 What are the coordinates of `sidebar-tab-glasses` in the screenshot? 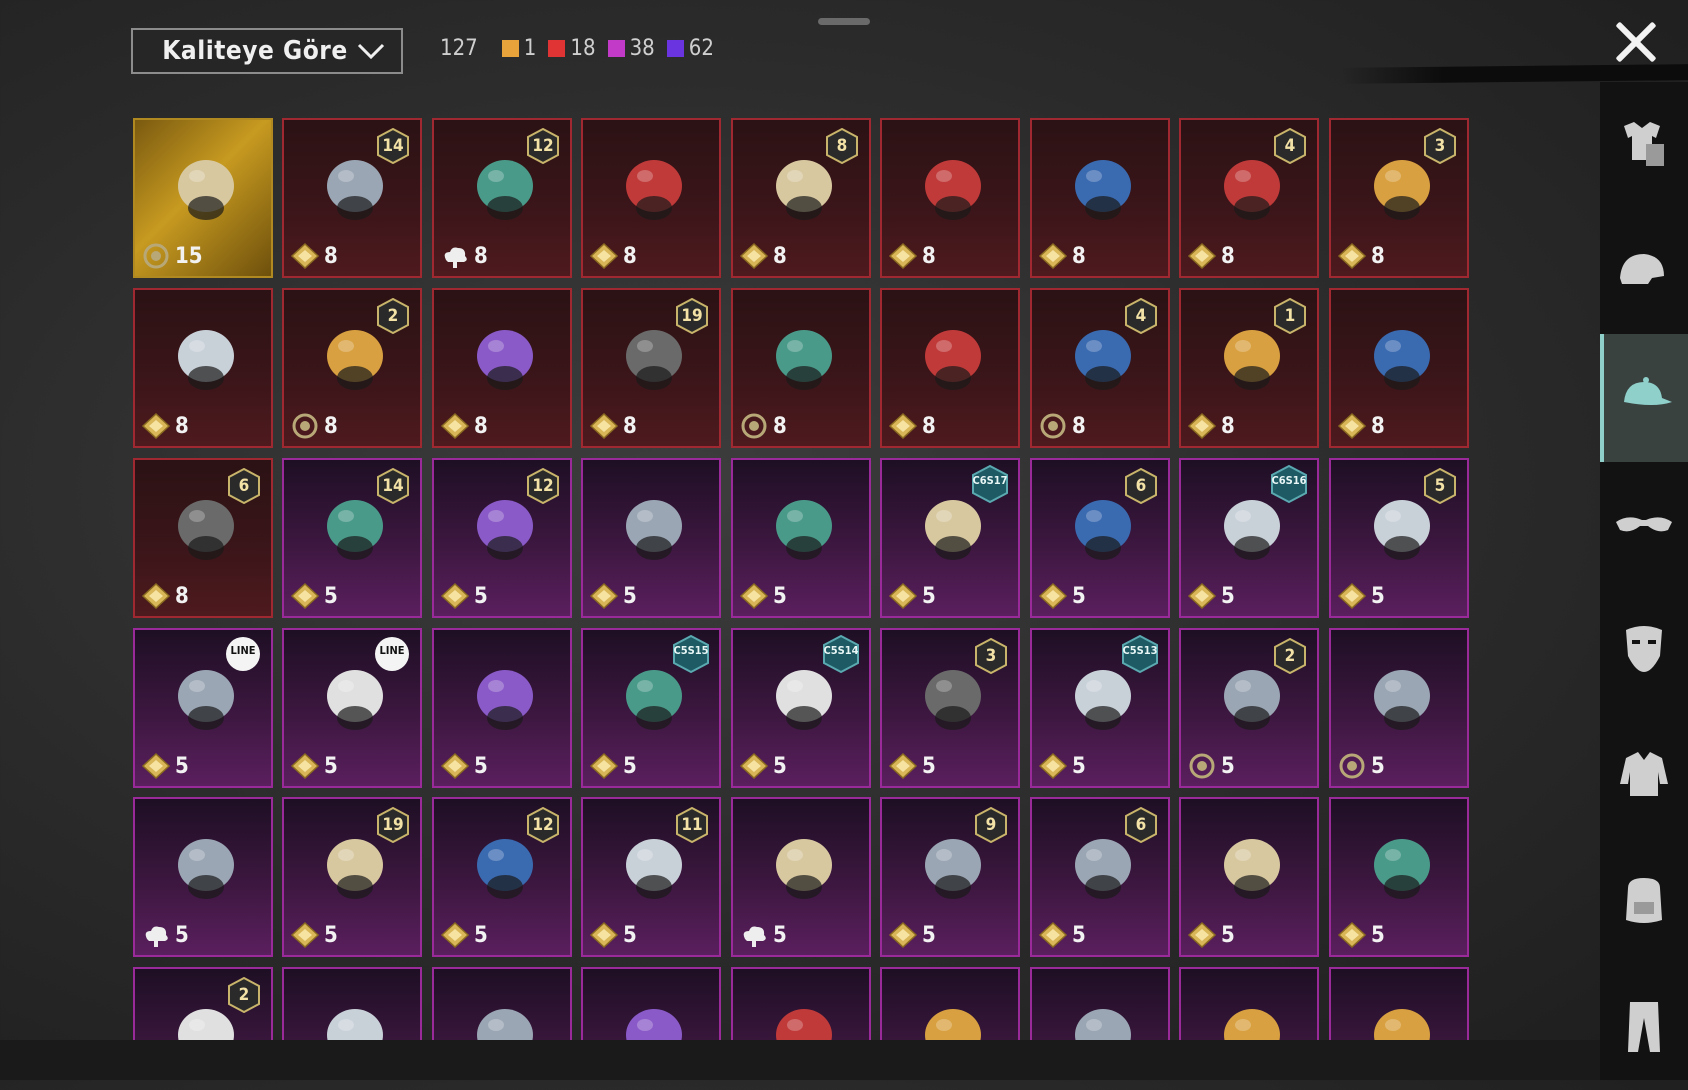 It's located at (1644, 524).